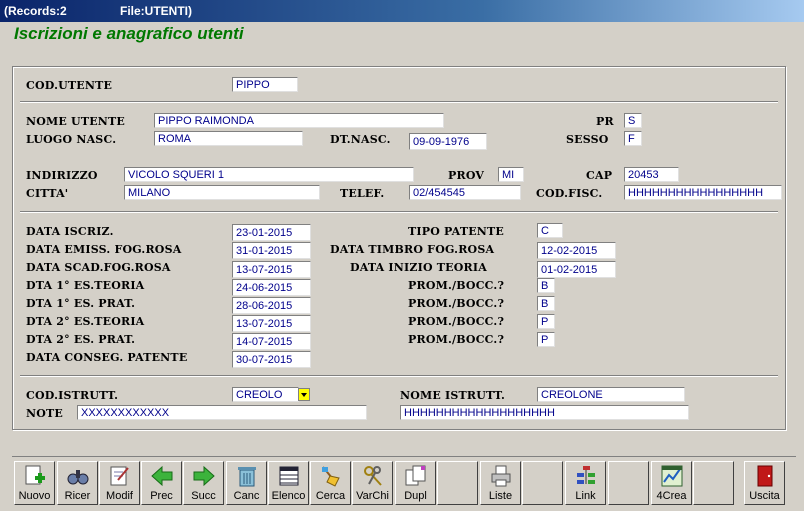 The width and height of the screenshot is (804, 511). I want to click on succ-button: Succ, so click(203, 483).